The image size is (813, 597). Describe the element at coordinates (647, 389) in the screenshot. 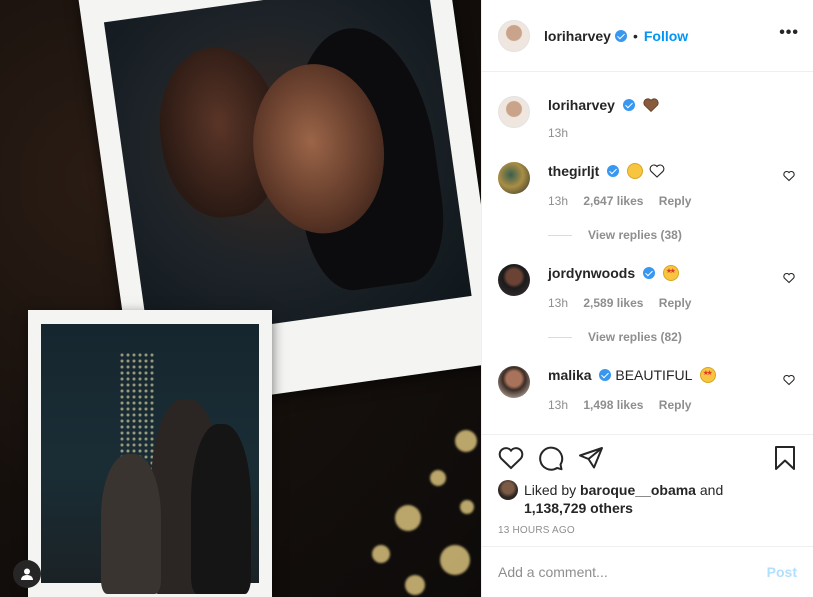

I see `comment-item: malika BEAUTIFUL 13h 1,498 likes Reply` at that location.